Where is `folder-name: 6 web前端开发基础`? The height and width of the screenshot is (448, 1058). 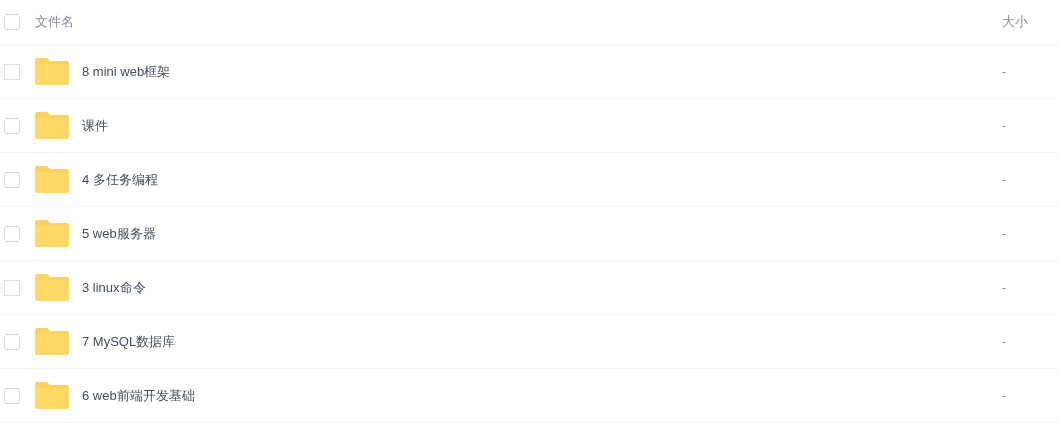 folder-name: 6 web前端开发基础 is located at coordinates (542, 395).